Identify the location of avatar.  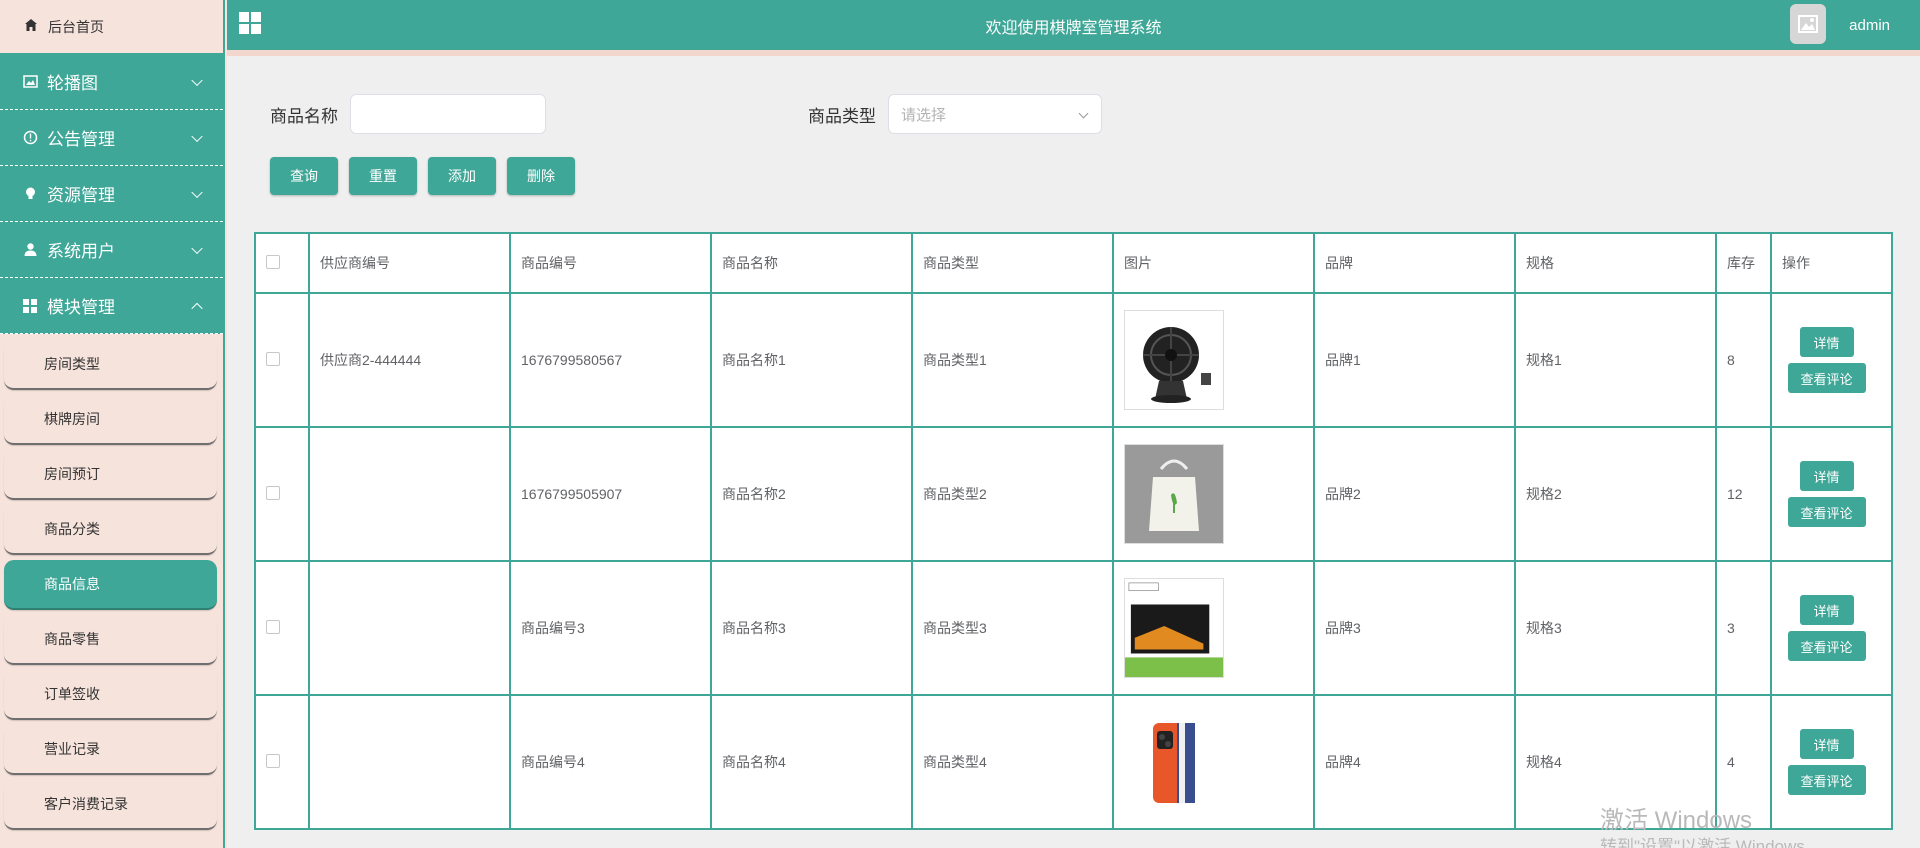
(1808, 24).